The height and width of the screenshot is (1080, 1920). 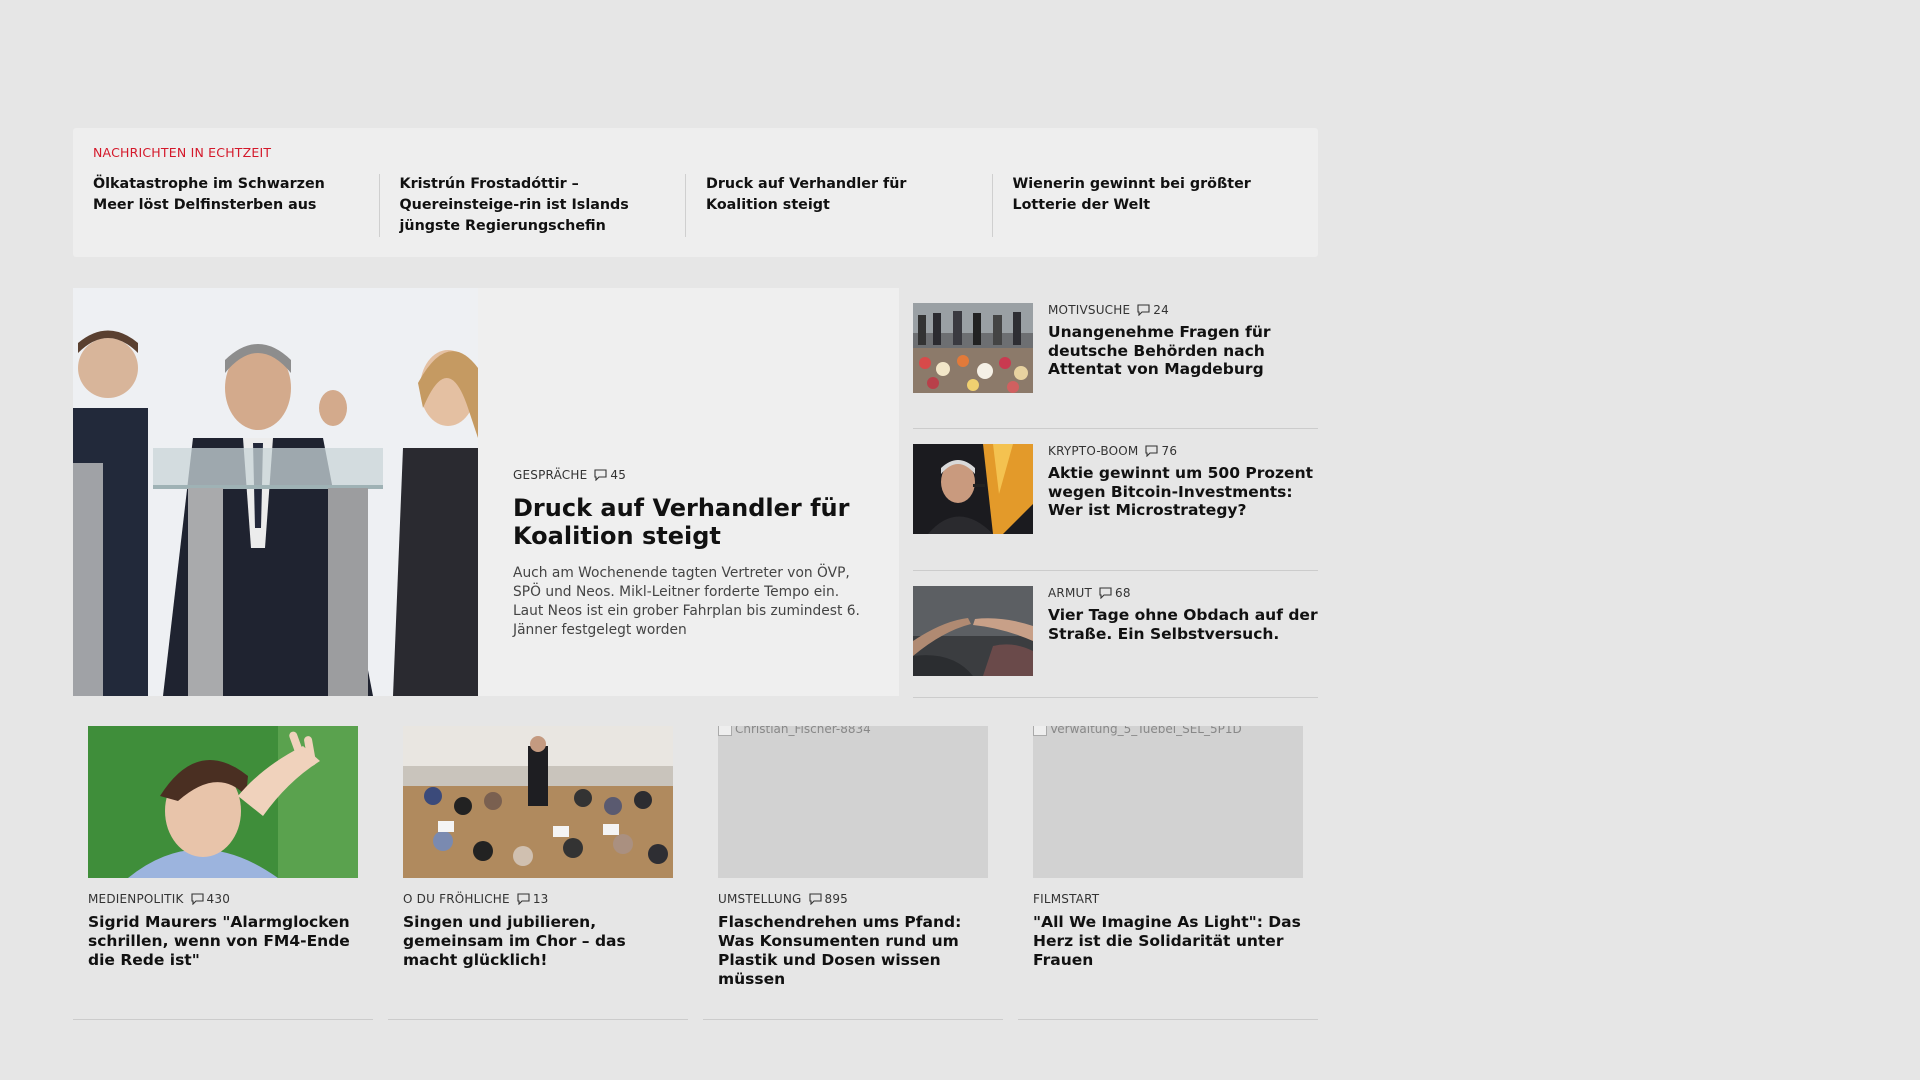 I want to click on hands-photo, so click(x=973, y=631).